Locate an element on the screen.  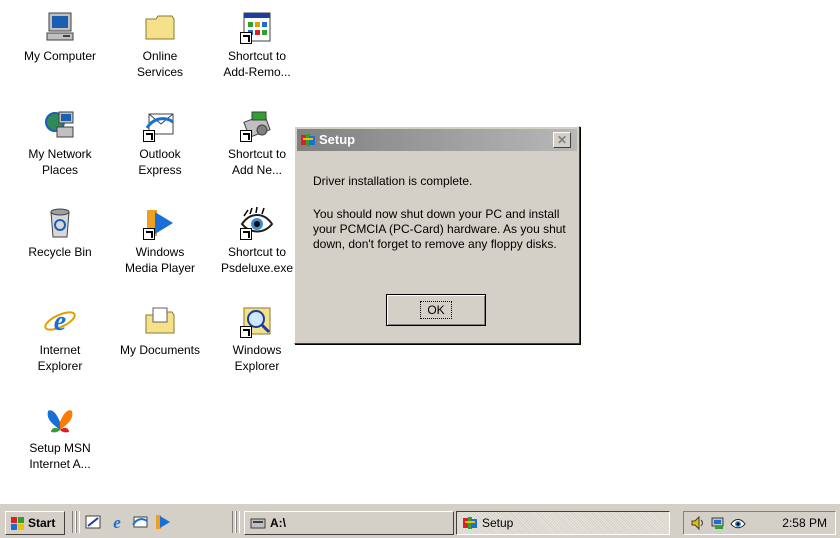
desktop-icon-my-network-places: My Network Places is located at coordinates (60, 143).